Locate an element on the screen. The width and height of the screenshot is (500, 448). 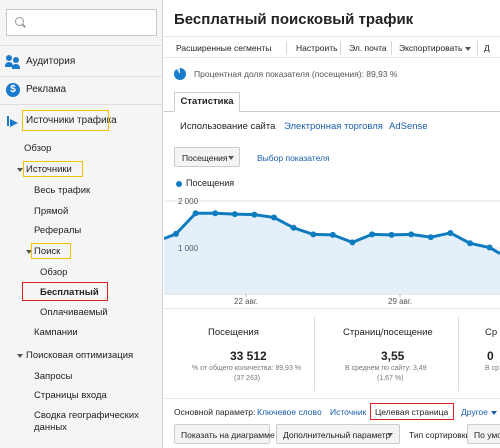
sidebar-section-label: Реклама is located at coordinates (46, 89).